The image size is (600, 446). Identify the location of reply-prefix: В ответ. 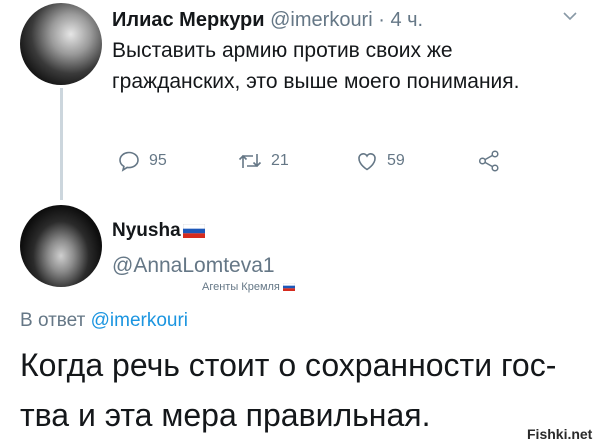
(55, 320).